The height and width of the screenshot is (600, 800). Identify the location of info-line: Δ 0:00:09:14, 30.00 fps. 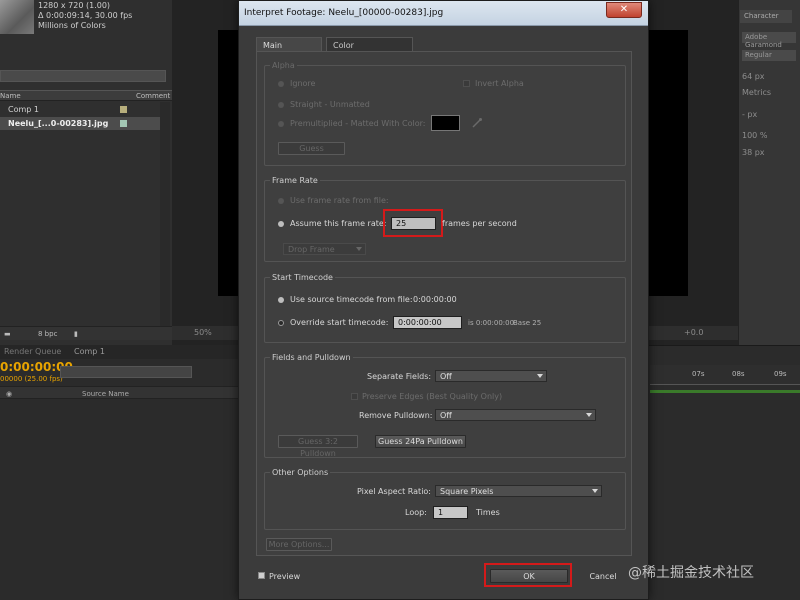
(85, 15).